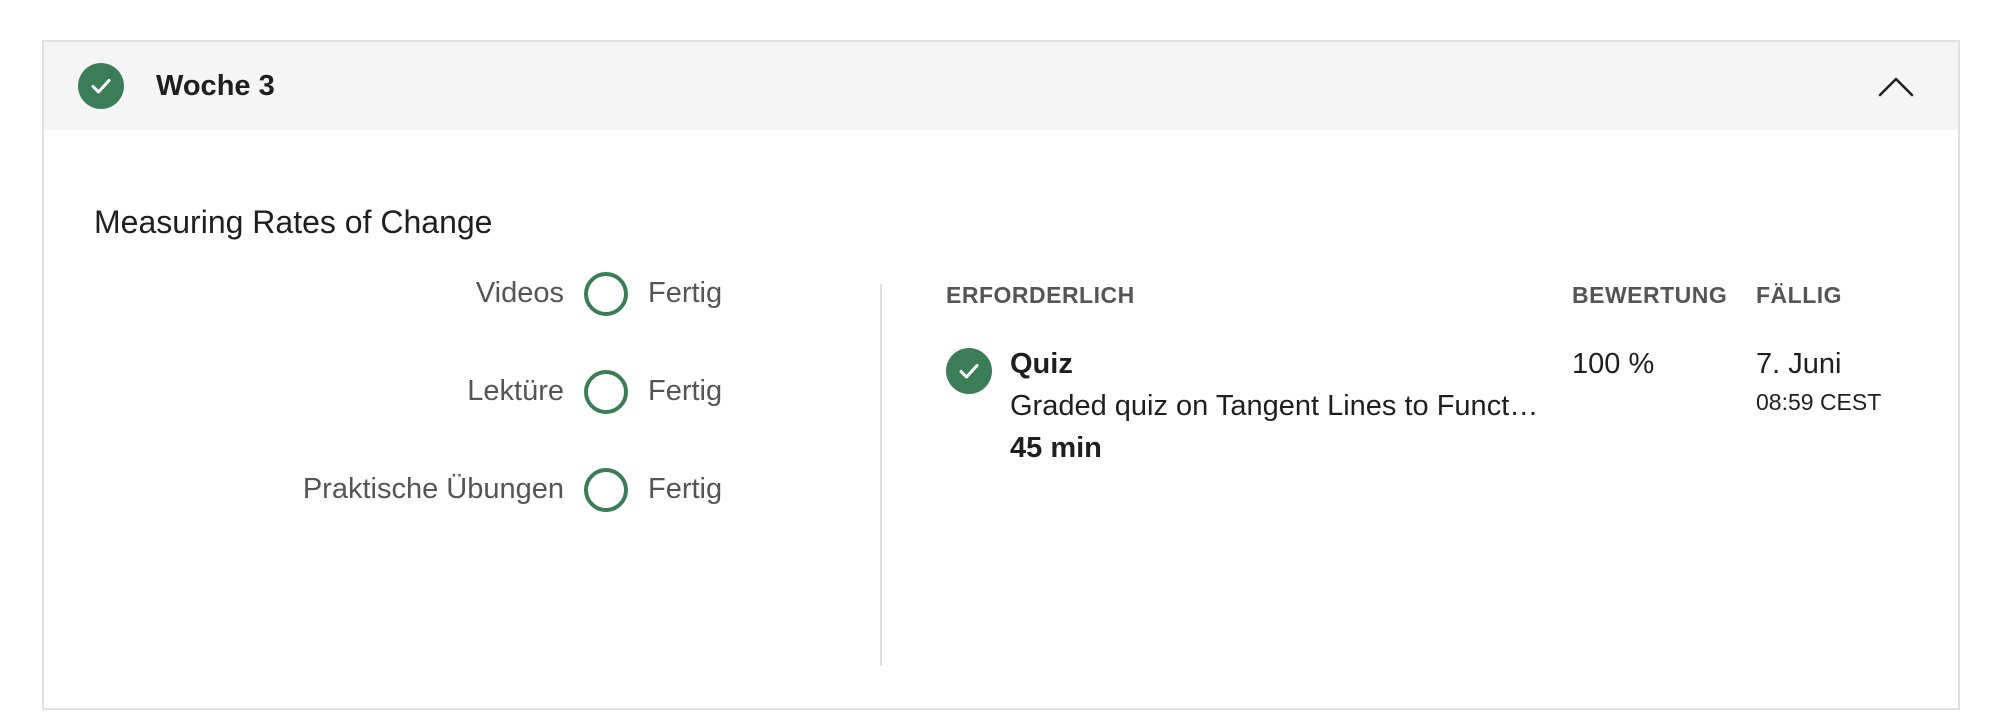 The width and height of the screenshot is (2002, 728). I want to click on quiz-due-date: 7. Juni, so click(1799, 364).